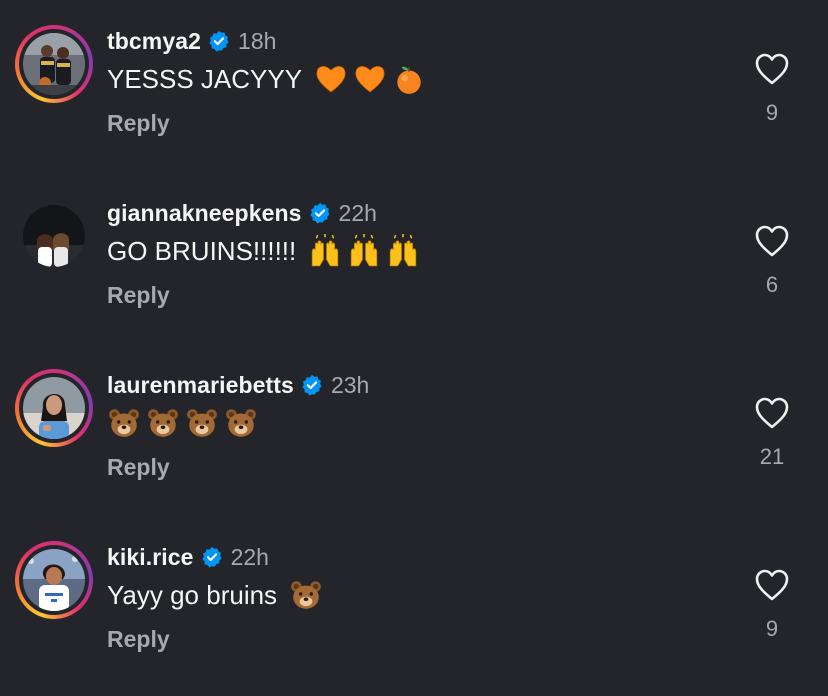 This screenshot has width=828, height=696. Describe the element at coordinates (200, 385) in the screenshot. I see `username: laurenmariebetts` at that location.